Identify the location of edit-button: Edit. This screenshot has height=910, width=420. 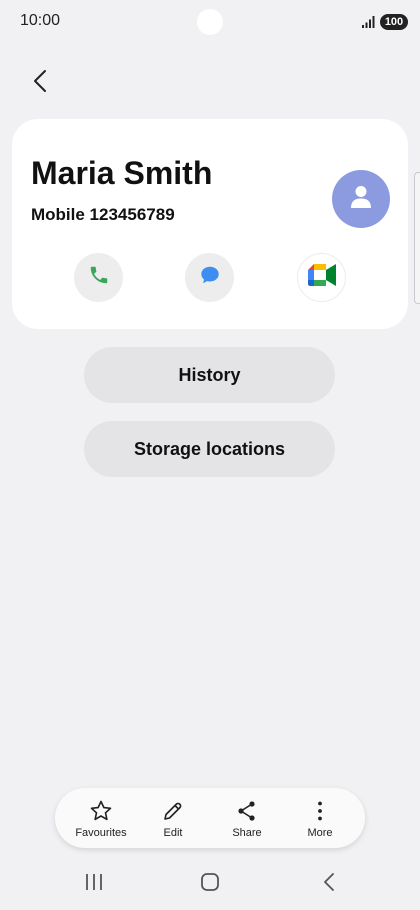
(173, 818).